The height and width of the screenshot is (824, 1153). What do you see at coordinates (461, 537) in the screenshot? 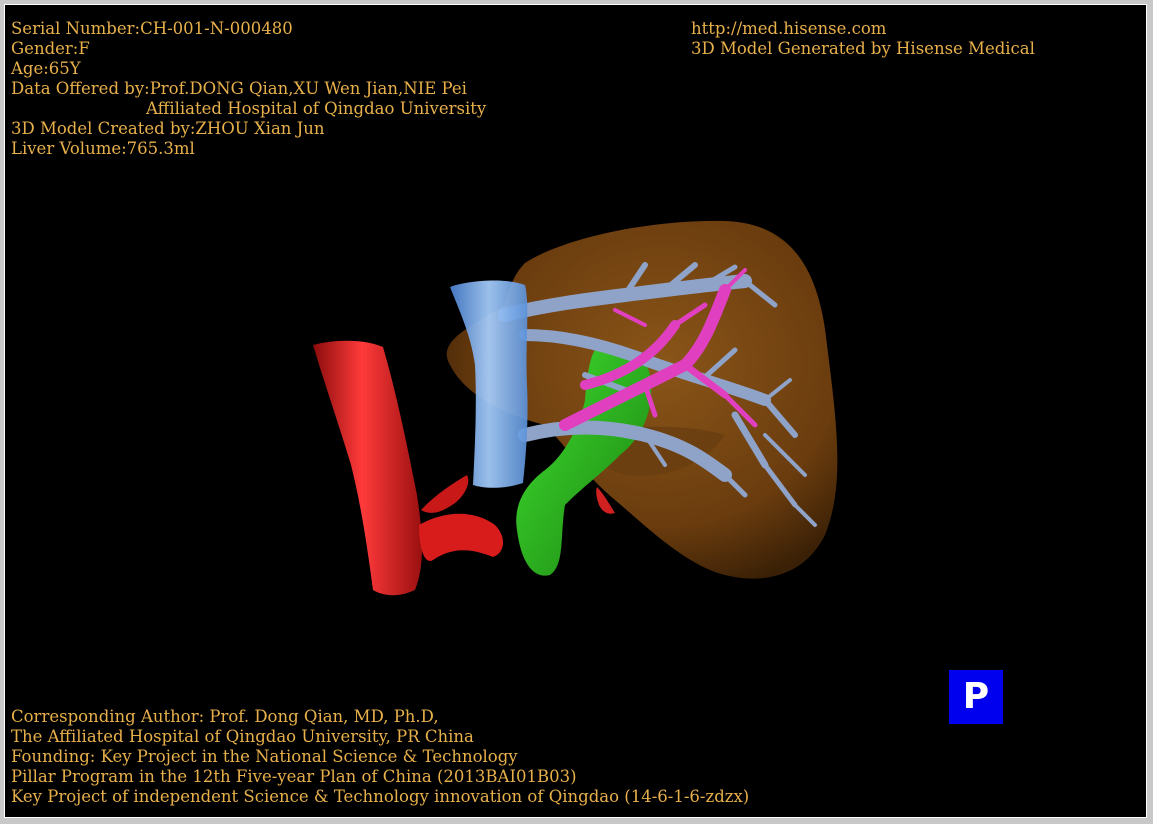
I see `hepatic-artery-branch` at bounding box center [461, 537].